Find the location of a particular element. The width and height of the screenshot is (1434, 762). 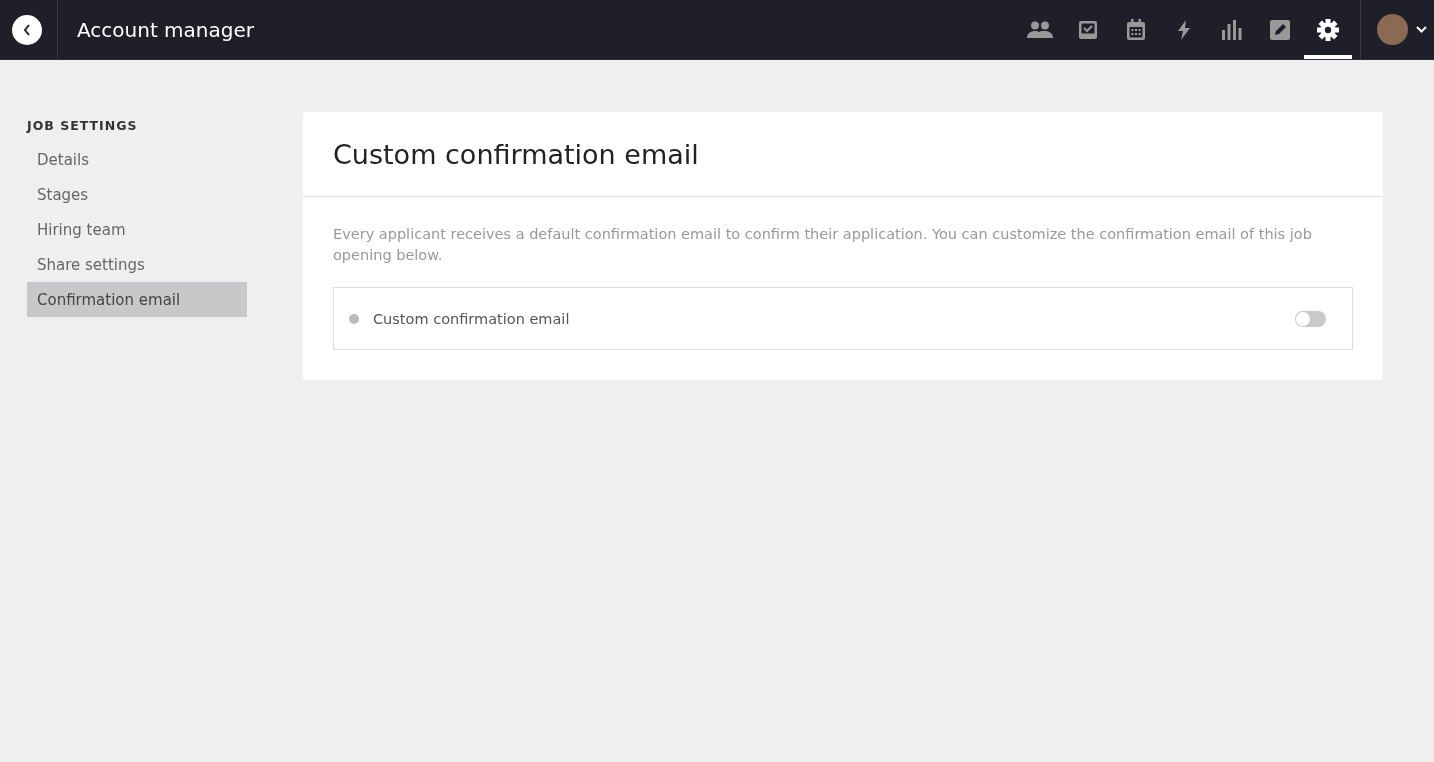

bar-chart-icon is located at coordinates (1232, 29).